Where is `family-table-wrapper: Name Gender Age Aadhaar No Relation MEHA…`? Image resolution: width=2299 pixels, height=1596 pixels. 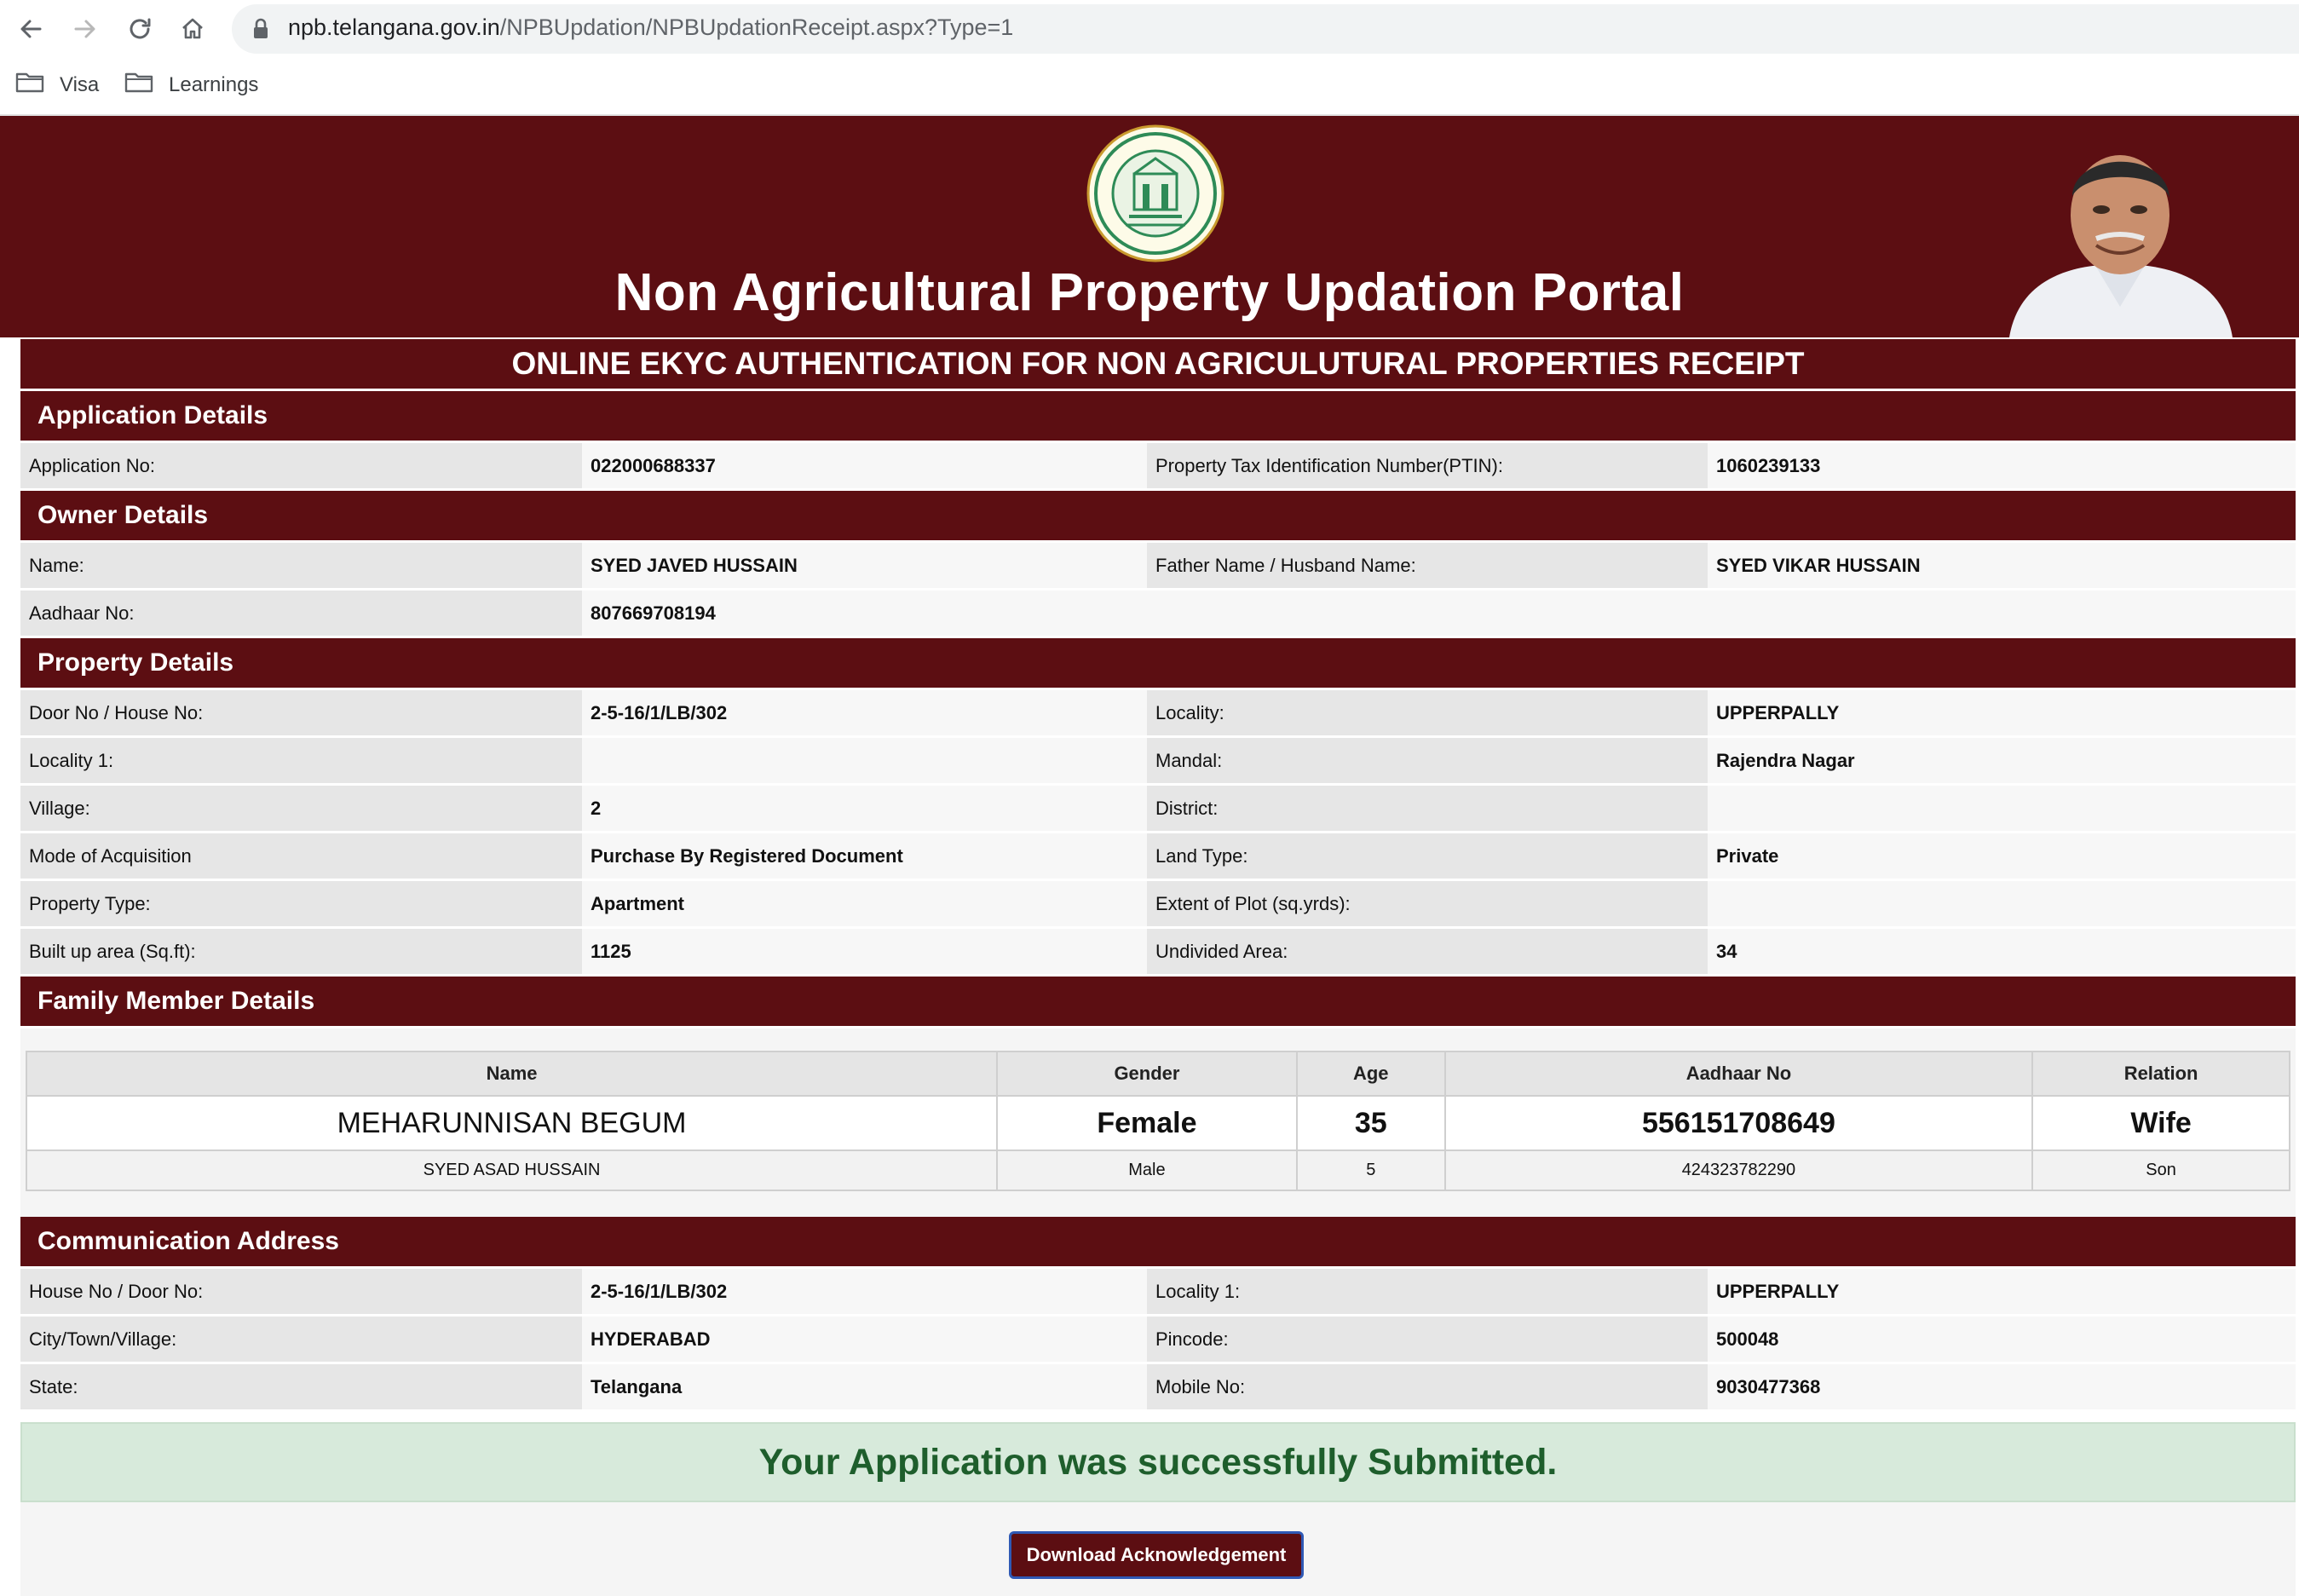 family-table-wrapper: Name Gender Age Aadhaar No Relation MEHA… is located at coordinates (1158, 1122).